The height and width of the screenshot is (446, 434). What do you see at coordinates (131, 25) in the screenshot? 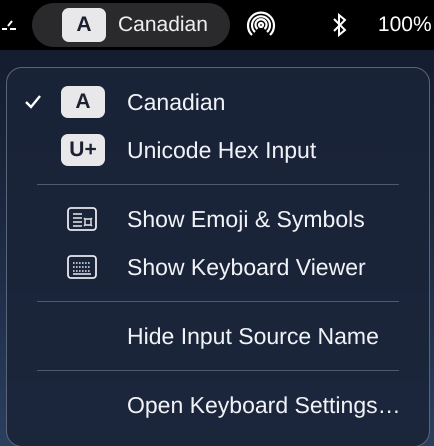
I see `input-source-menu: A Canadian` at bounding box center [131, 25].